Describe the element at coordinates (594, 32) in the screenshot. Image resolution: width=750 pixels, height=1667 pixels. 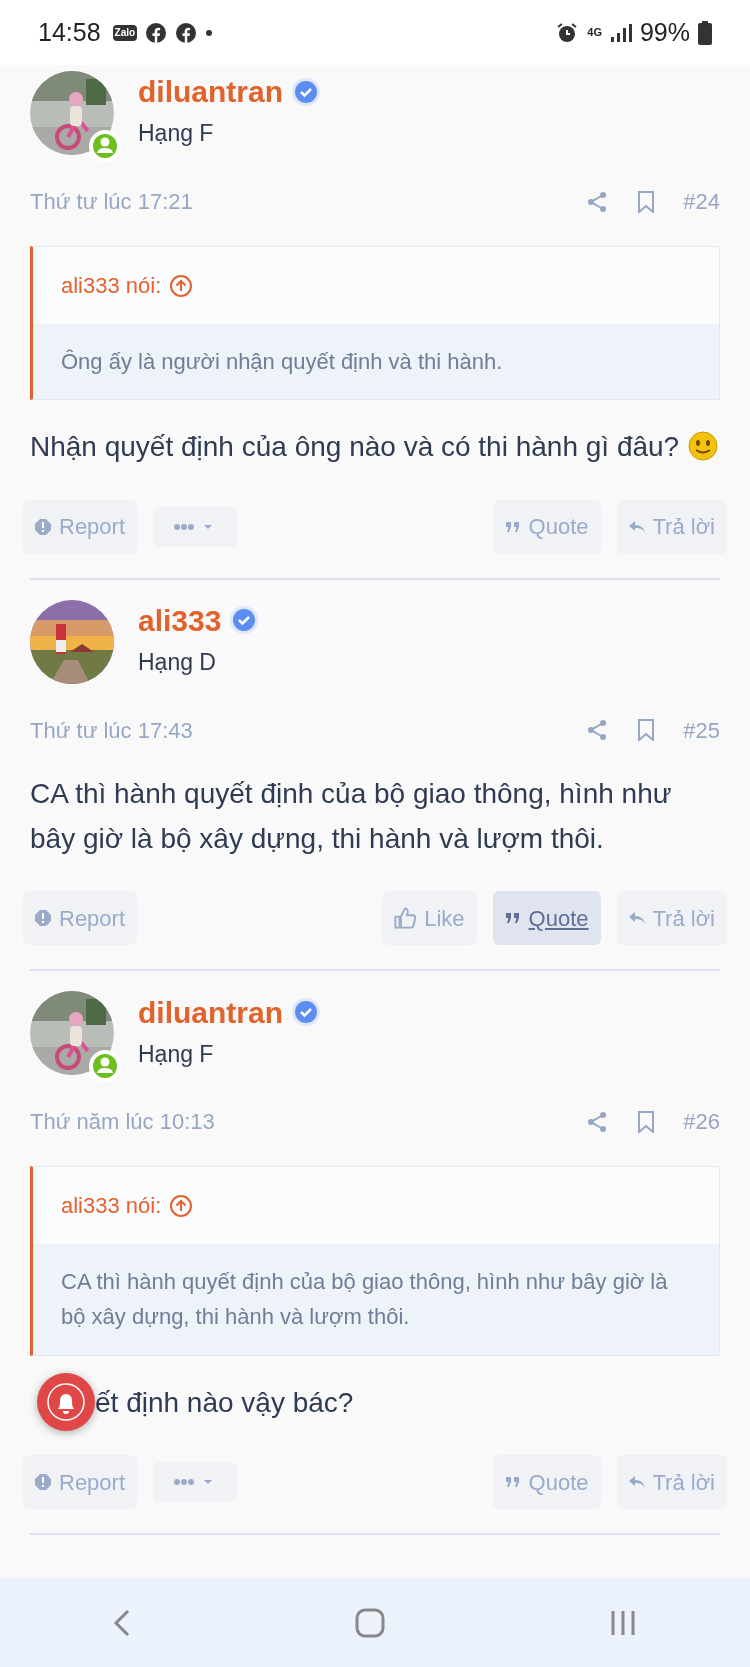
I see `network-label: 4G` at that location.